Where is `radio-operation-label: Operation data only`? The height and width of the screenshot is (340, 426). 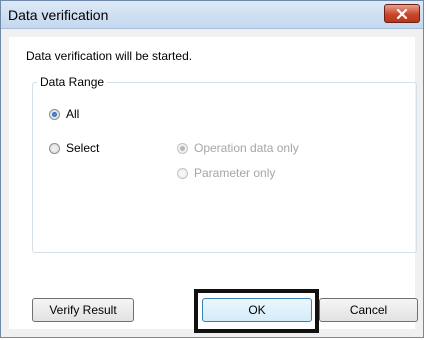 radio-operation-label: Operation data only is located at coordinates (246, 148).